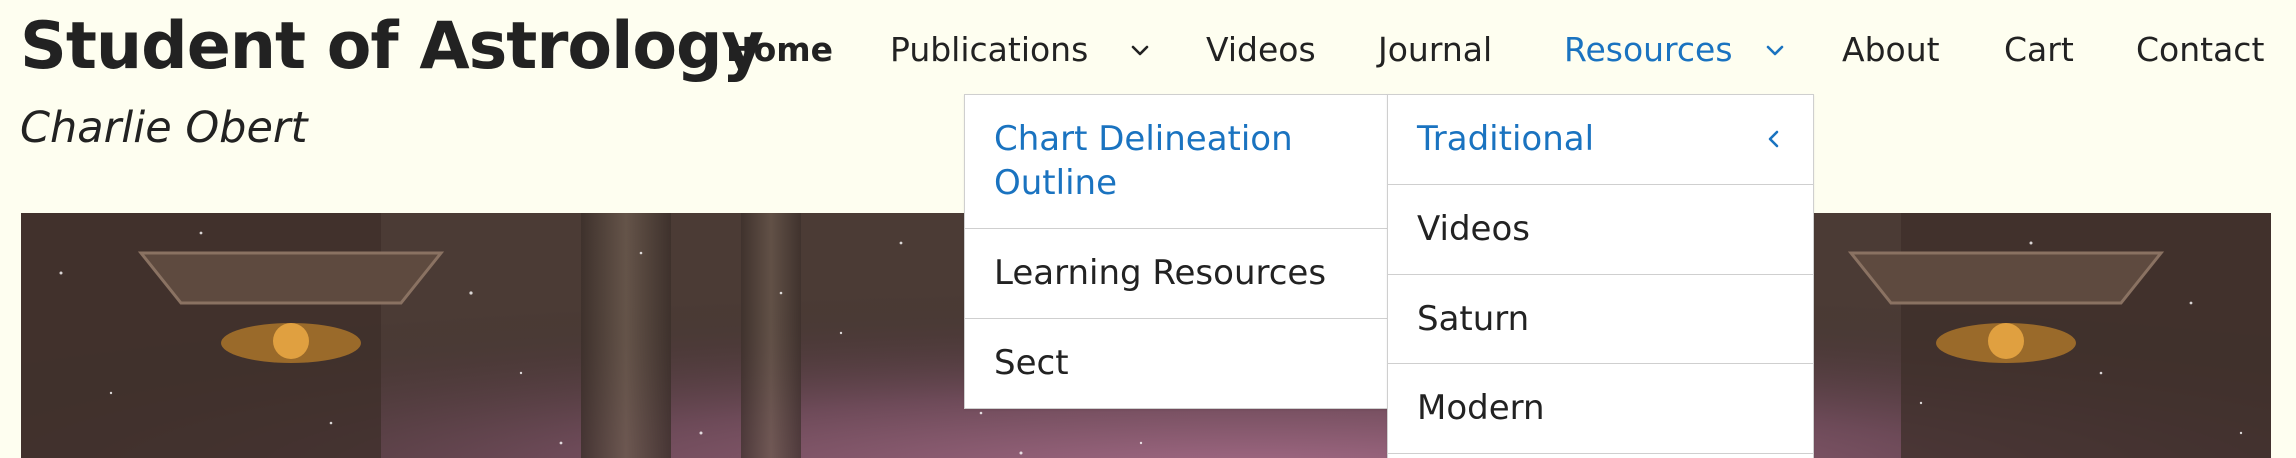  What do you see at coordinates (2039, 50) in the screenshot?
I see `nav-cart: Cart` at bounding box center [2039, 50].